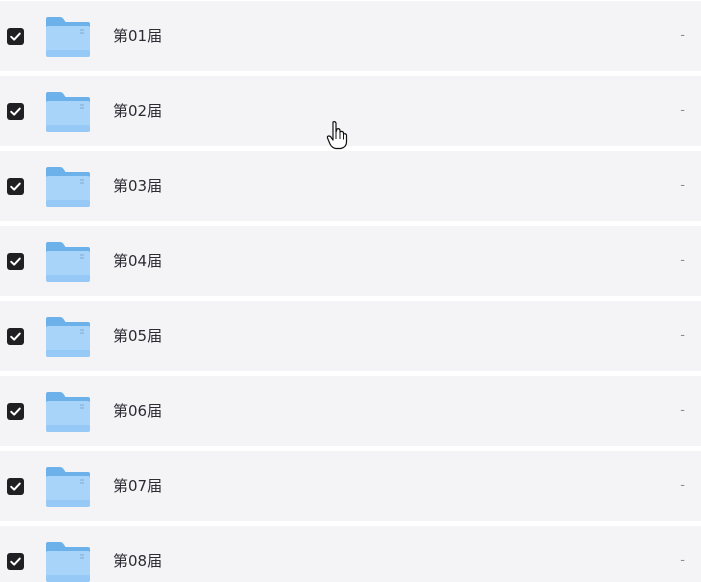 This screenshot has width=701, height=582. What do you see at coordinates (350, 554) in the screenshot?
I see `list-item: 第08届 -` at bounding box center [350, 554].